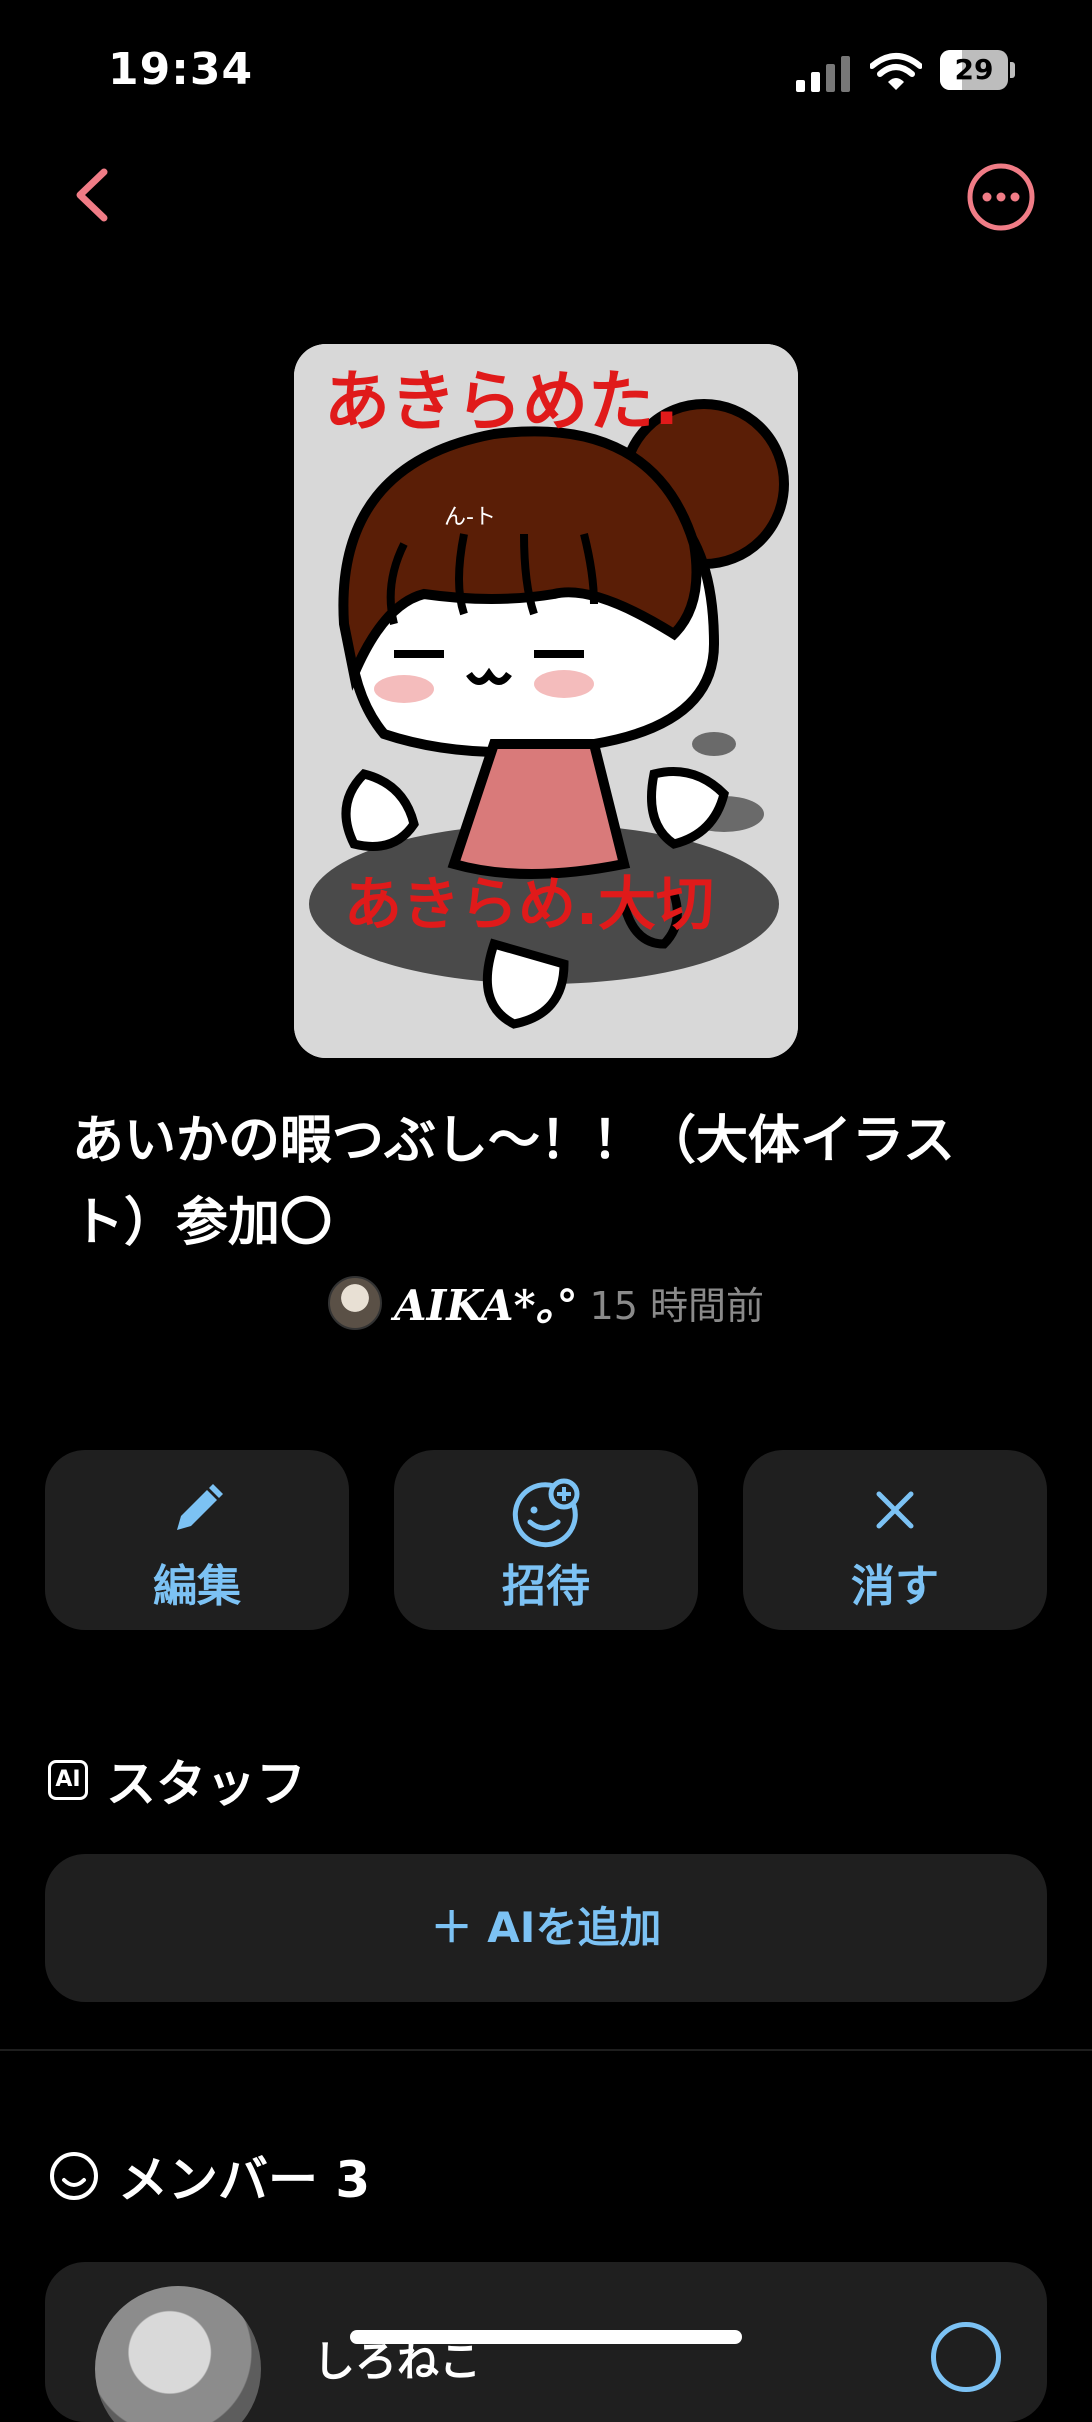  I want to click on delete-button: 消す, so click(895, 1540).